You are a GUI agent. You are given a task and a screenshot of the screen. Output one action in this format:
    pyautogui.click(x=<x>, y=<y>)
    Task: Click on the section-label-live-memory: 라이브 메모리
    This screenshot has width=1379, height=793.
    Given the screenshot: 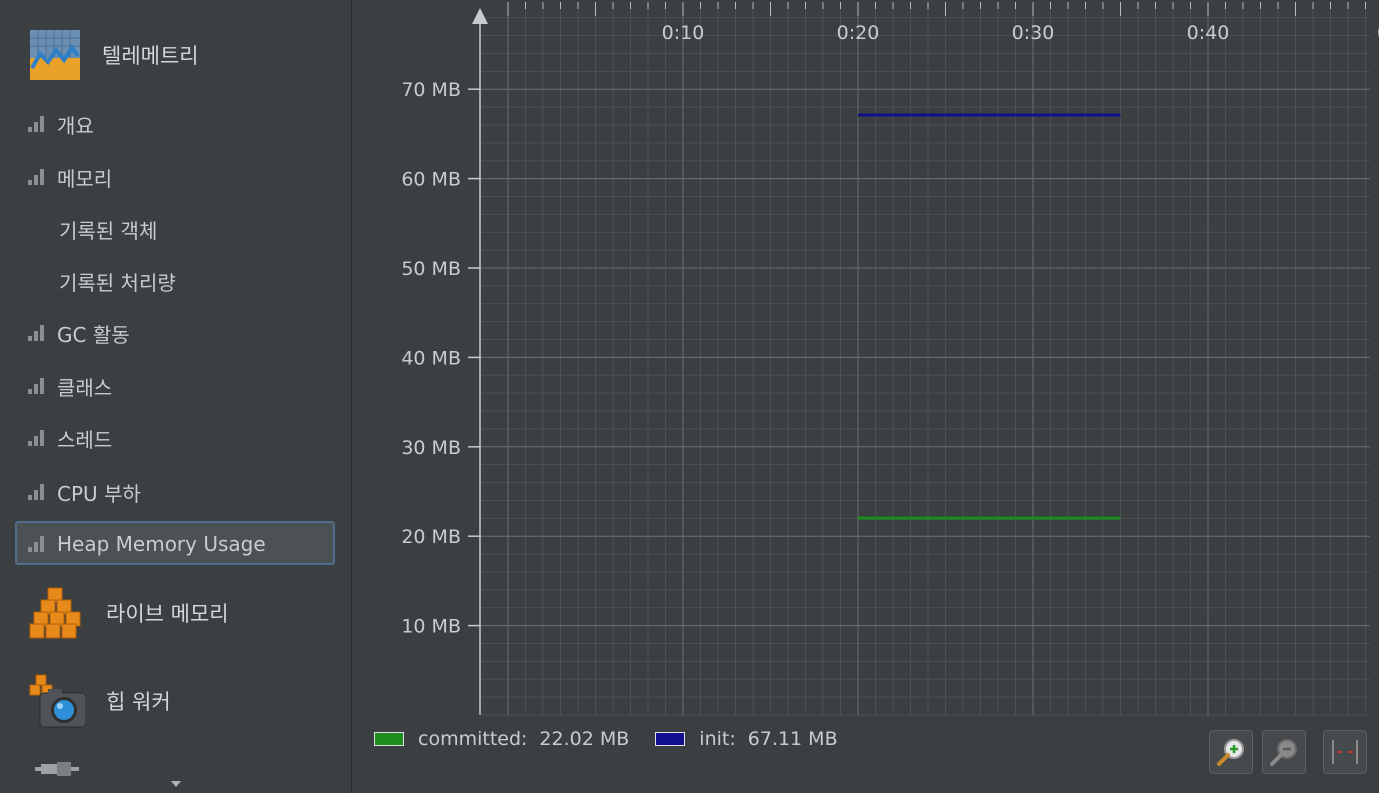 What is the action you would take?
    pyautogui.click(x=167, y=614)
    